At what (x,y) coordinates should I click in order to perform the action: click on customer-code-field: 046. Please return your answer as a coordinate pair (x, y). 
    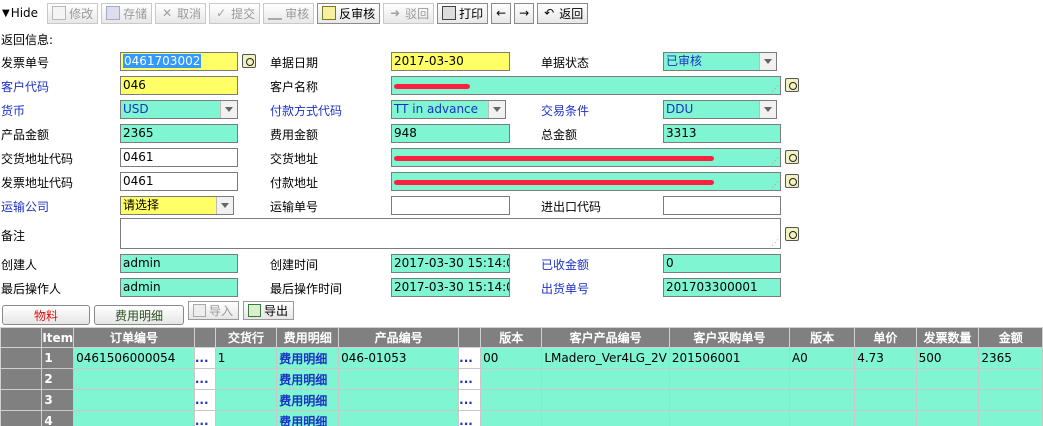
    Looking at the image, I should click on (179, 85).